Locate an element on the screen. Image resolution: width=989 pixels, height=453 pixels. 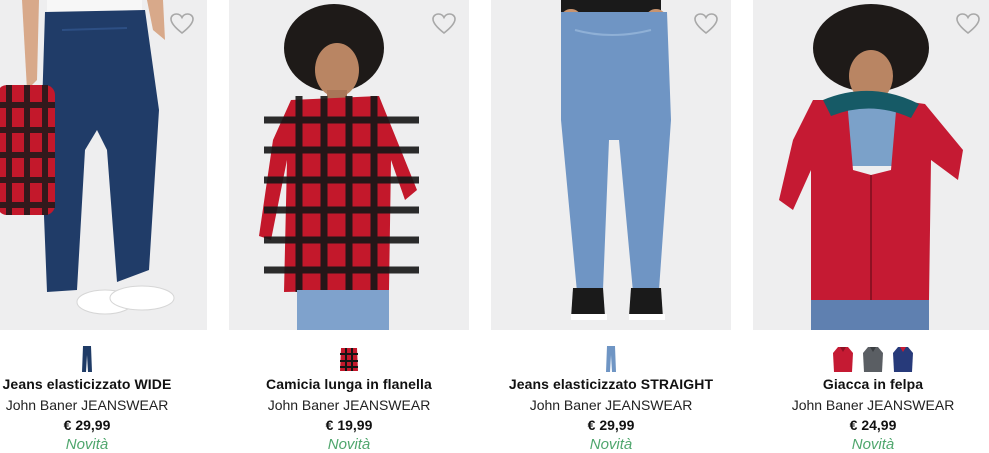
product-name: Camicia lunga in flanella is located at coordinates (349, 384).